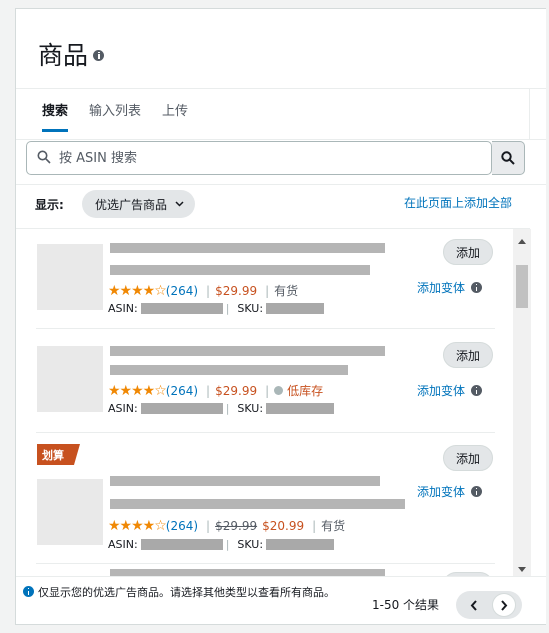 The width and height of the screenshot is (549, 633). I want to click on product-meta: ★★★★☆ (264) | $29.99 | 低库存, so click(215, 390).